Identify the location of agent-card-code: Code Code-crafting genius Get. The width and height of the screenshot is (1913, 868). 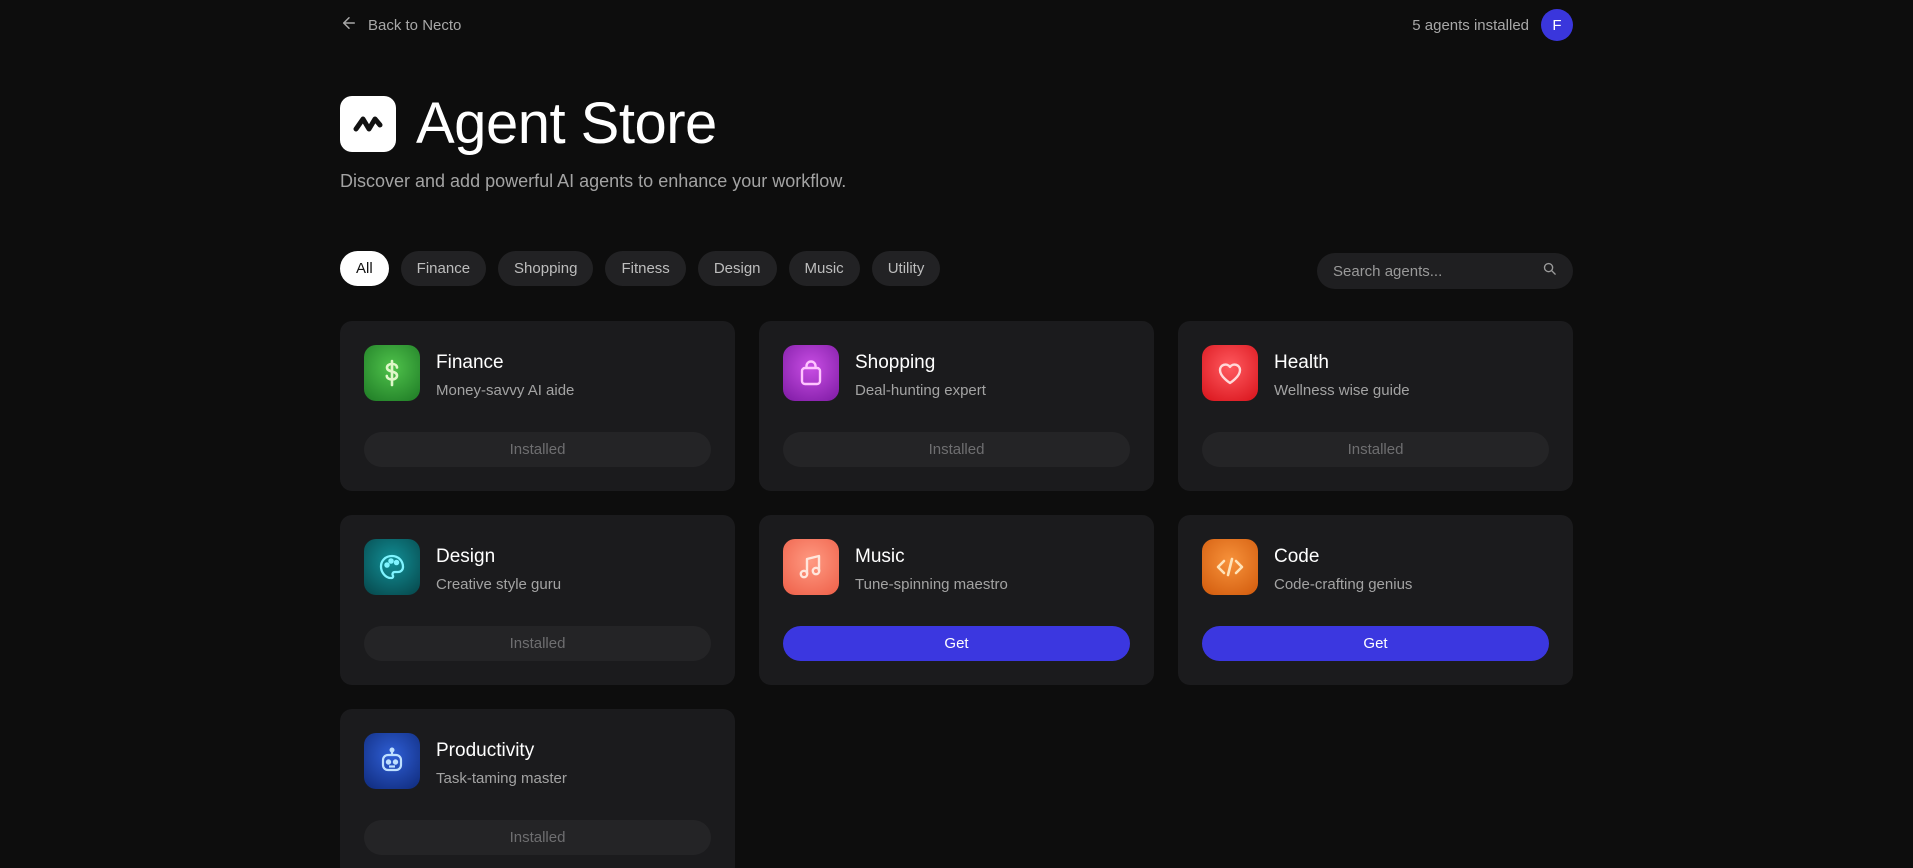
(1375, 600).